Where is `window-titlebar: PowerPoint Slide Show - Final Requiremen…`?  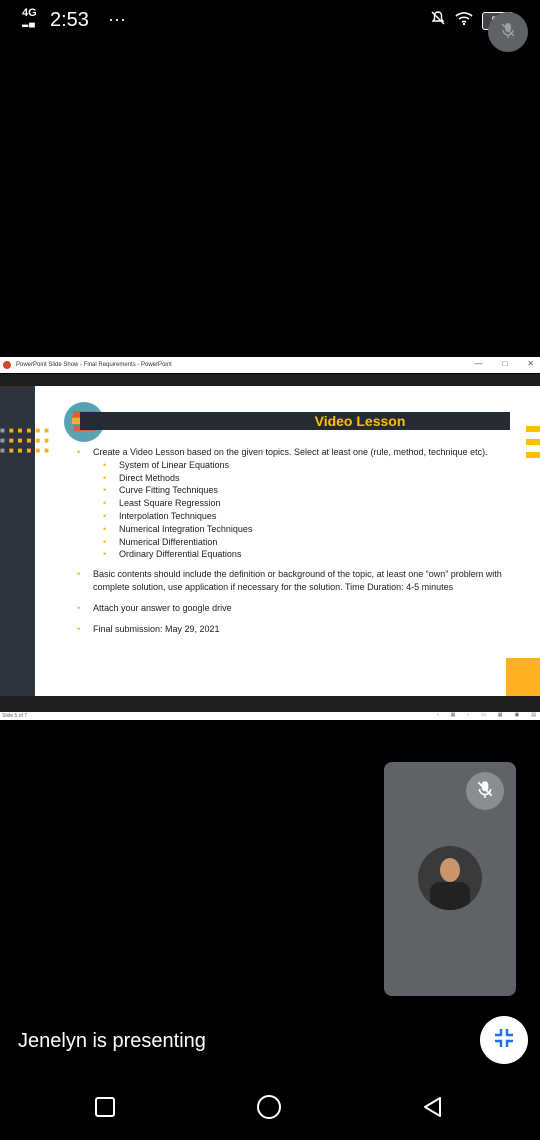
window-titlebar: PowerPoint Slide Show - Final Requiremen… is located at coordinates (270, 365).